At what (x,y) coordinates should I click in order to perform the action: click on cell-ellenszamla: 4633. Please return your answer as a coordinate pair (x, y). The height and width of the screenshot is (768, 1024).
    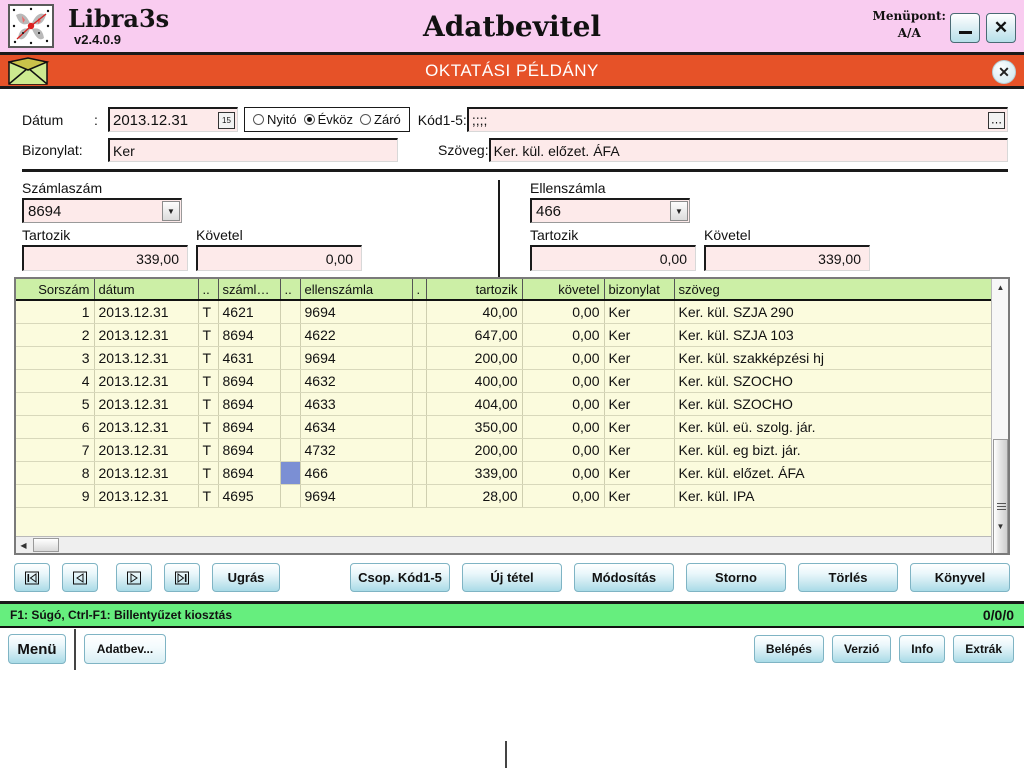
    Looking at the image, I should click on (356, 404).